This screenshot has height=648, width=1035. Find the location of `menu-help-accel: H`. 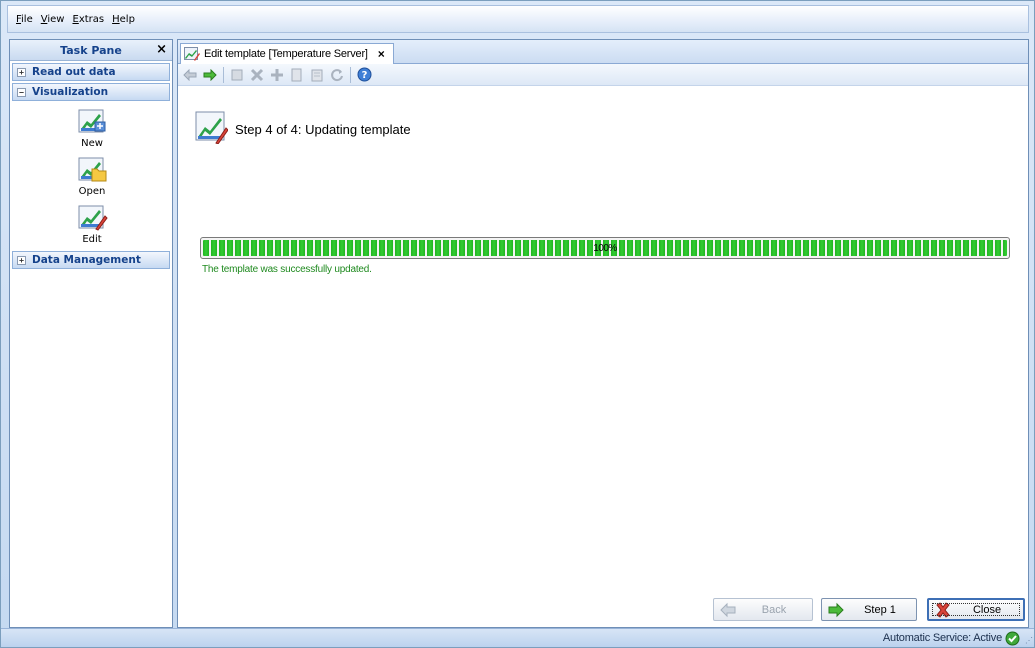

menu-help-accel: H is located at coordinates (116, 19).